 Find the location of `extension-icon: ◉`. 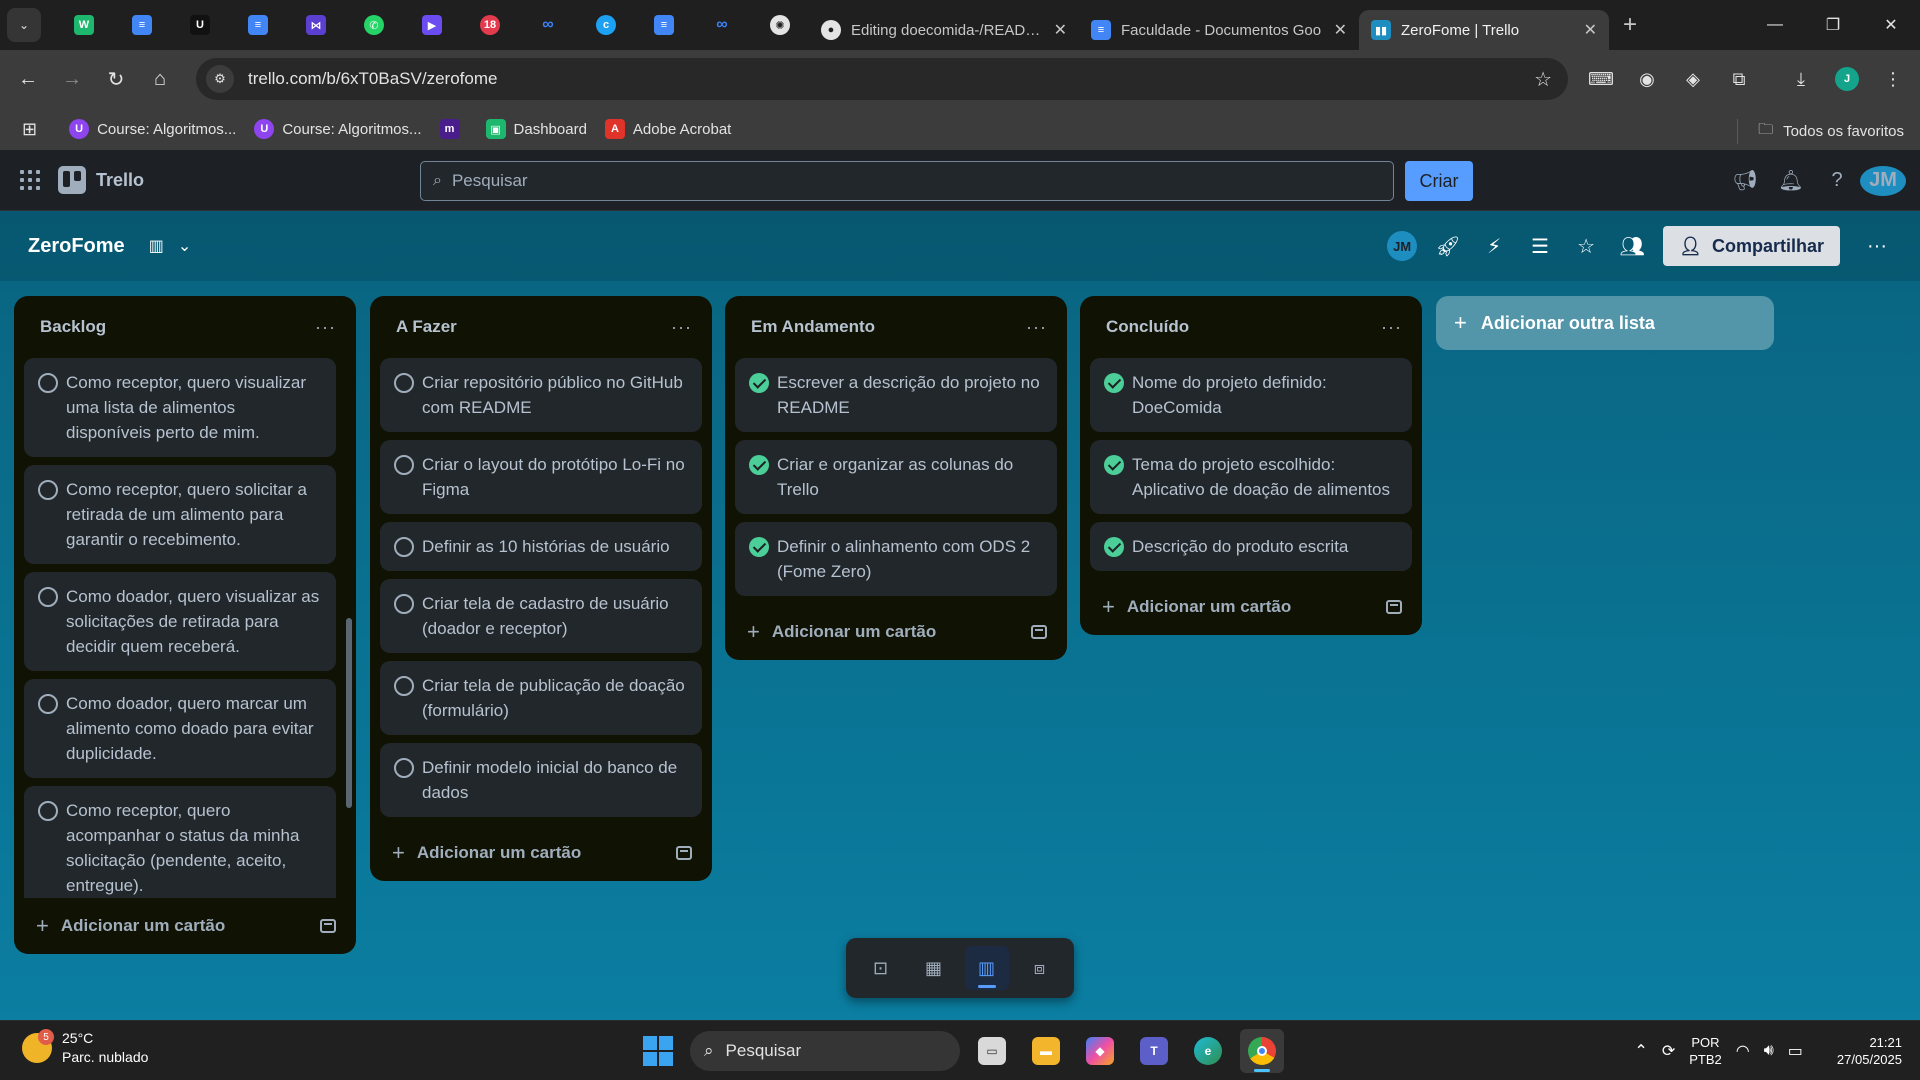

extension-icon: ◉ is located at coordinates (1647, 79).